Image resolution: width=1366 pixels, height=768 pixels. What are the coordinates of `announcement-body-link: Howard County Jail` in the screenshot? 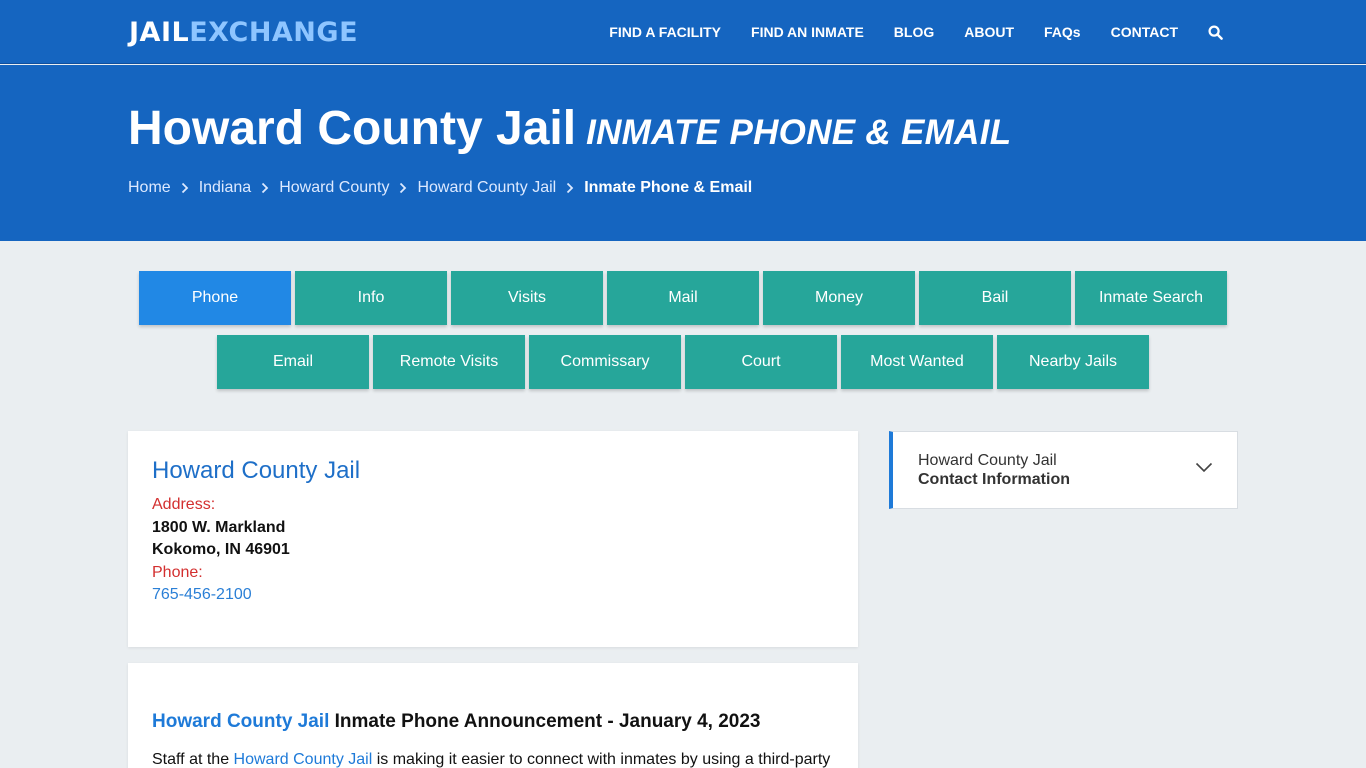 It's located at (303, 759).